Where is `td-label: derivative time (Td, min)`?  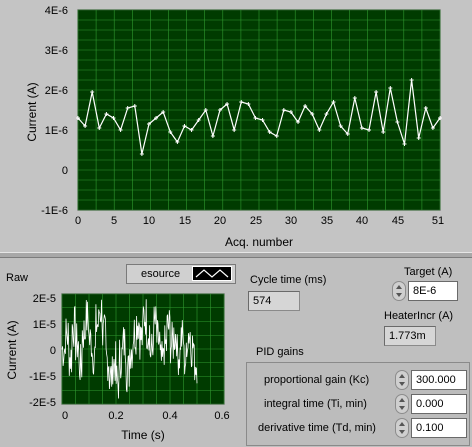 td-label: derivative time (Td, min) is located at coordinates (317, 428).